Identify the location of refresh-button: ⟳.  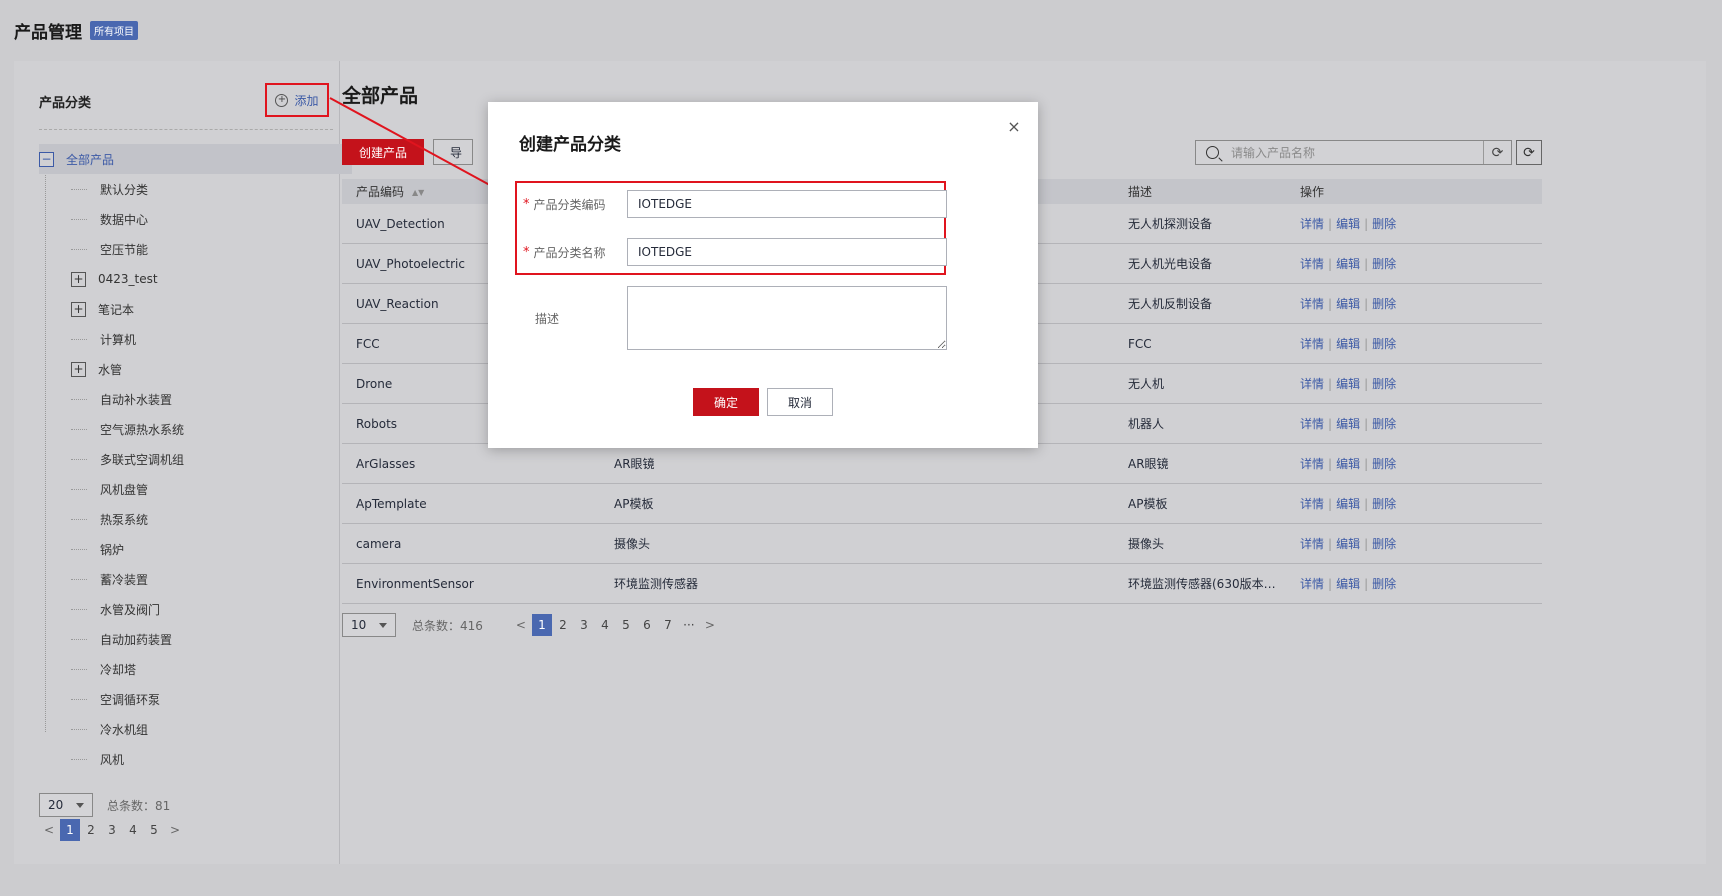
(1529, 152).